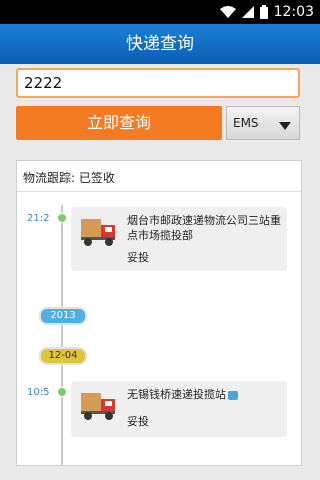 The width and height of the screenshot is (320, 480). I want to click on query-button: 立即查询, so click(119, 123).